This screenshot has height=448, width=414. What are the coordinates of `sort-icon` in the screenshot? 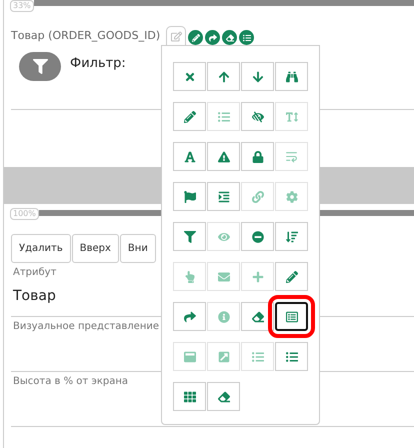 It's located at (292, 236).